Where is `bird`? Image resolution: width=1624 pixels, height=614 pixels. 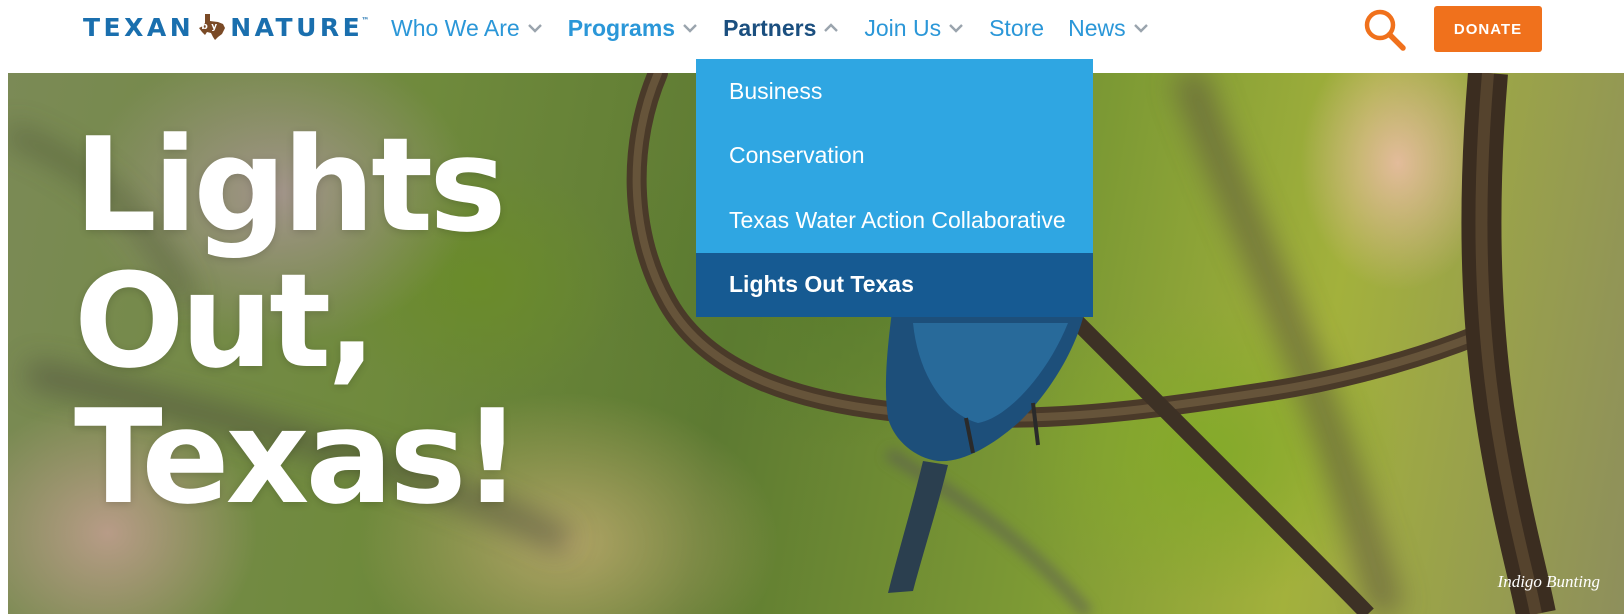 bird is located at coordinates (985, 448).